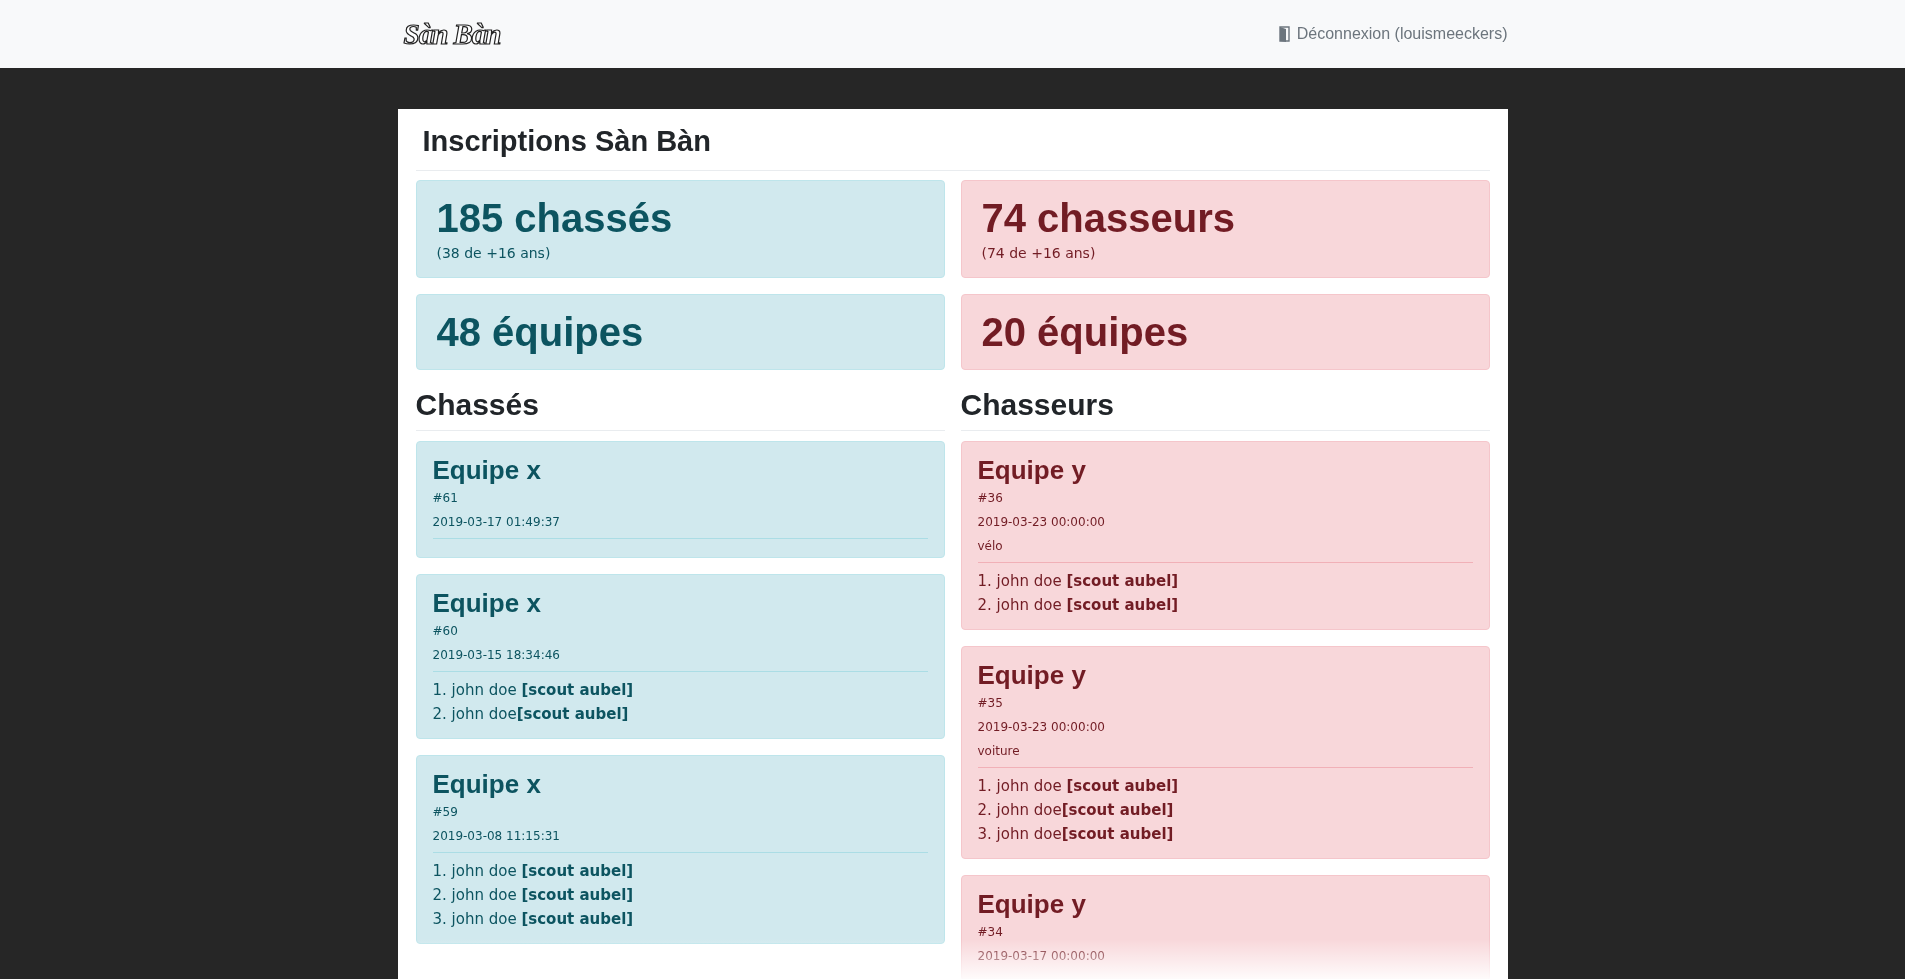 The image size is (1905, 979). What do you see at coordinates (999, 751) in the screenshot?
I see `team-vehicle: voiture` at bounding box center [999, 751].